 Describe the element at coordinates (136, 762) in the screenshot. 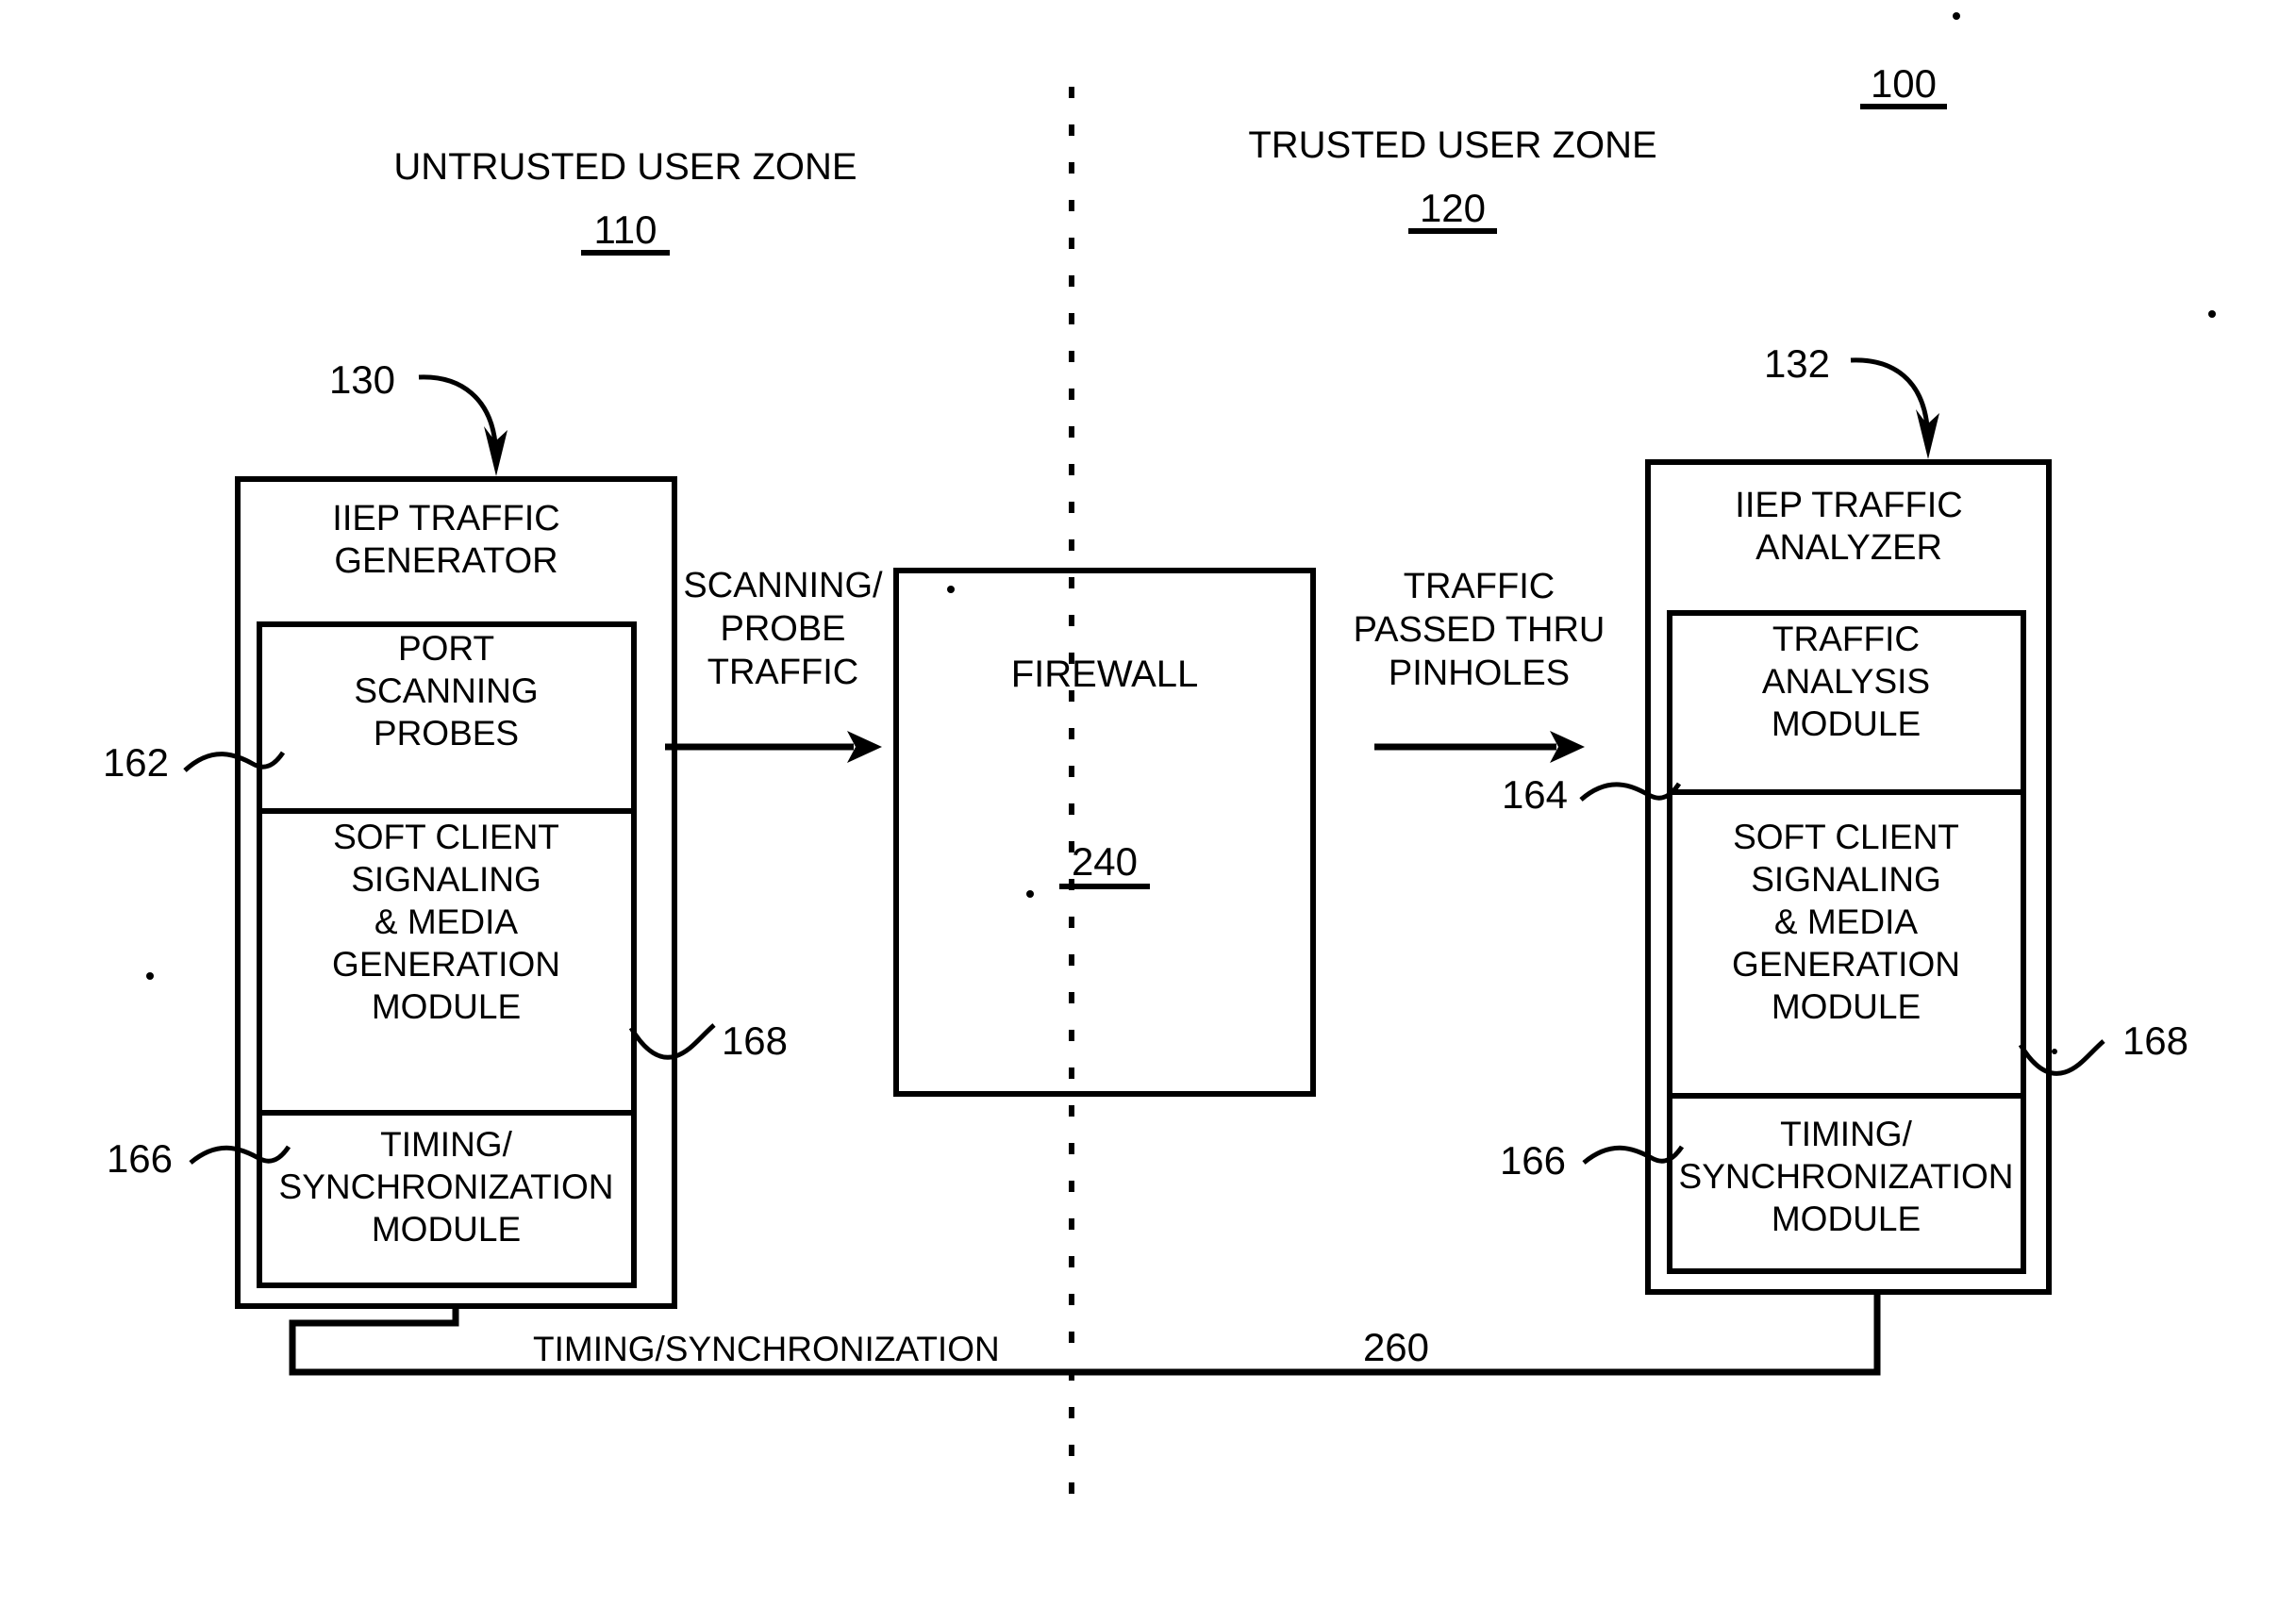

I see `left-ref-162-label: 162` at that location.